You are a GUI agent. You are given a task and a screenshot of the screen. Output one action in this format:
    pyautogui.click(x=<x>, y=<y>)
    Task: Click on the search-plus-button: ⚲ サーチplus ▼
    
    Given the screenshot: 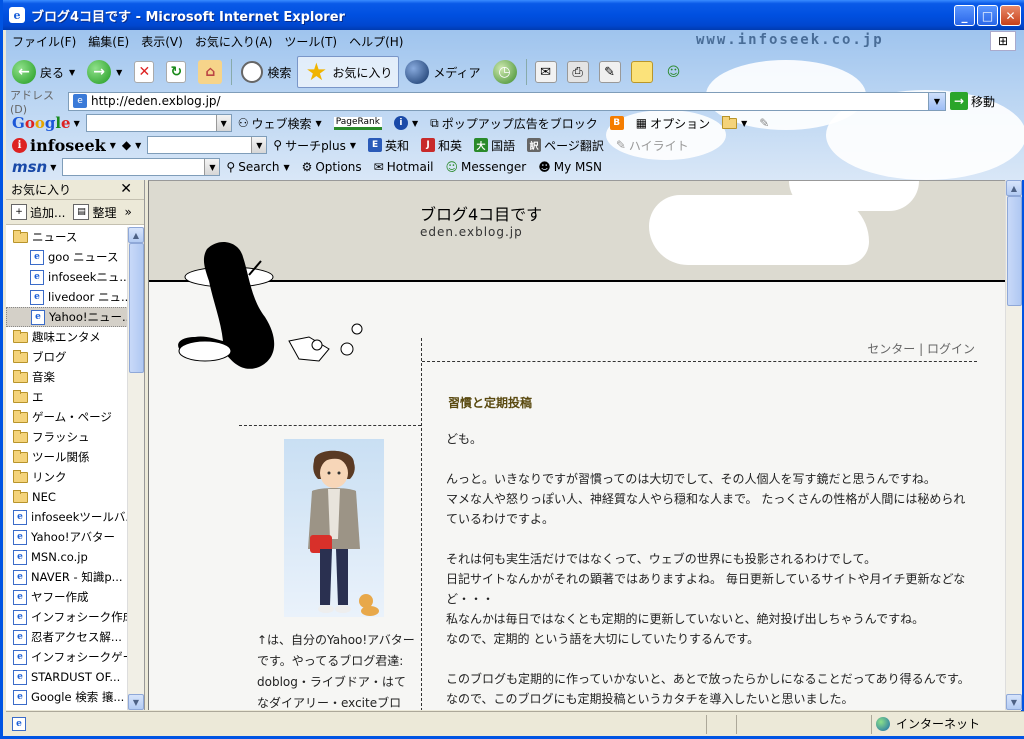 What is the action you would take?
    pyautogui.click(x=314, y=145)
    